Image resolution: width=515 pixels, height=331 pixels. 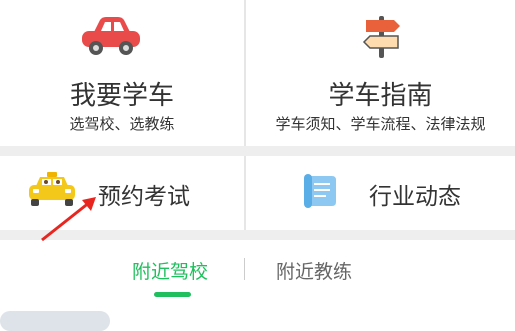 What do you see at coordinates (380, 96) in the screenshot?
I see `driving-guide-title: 学车指南` at bounding box center [380, 96].